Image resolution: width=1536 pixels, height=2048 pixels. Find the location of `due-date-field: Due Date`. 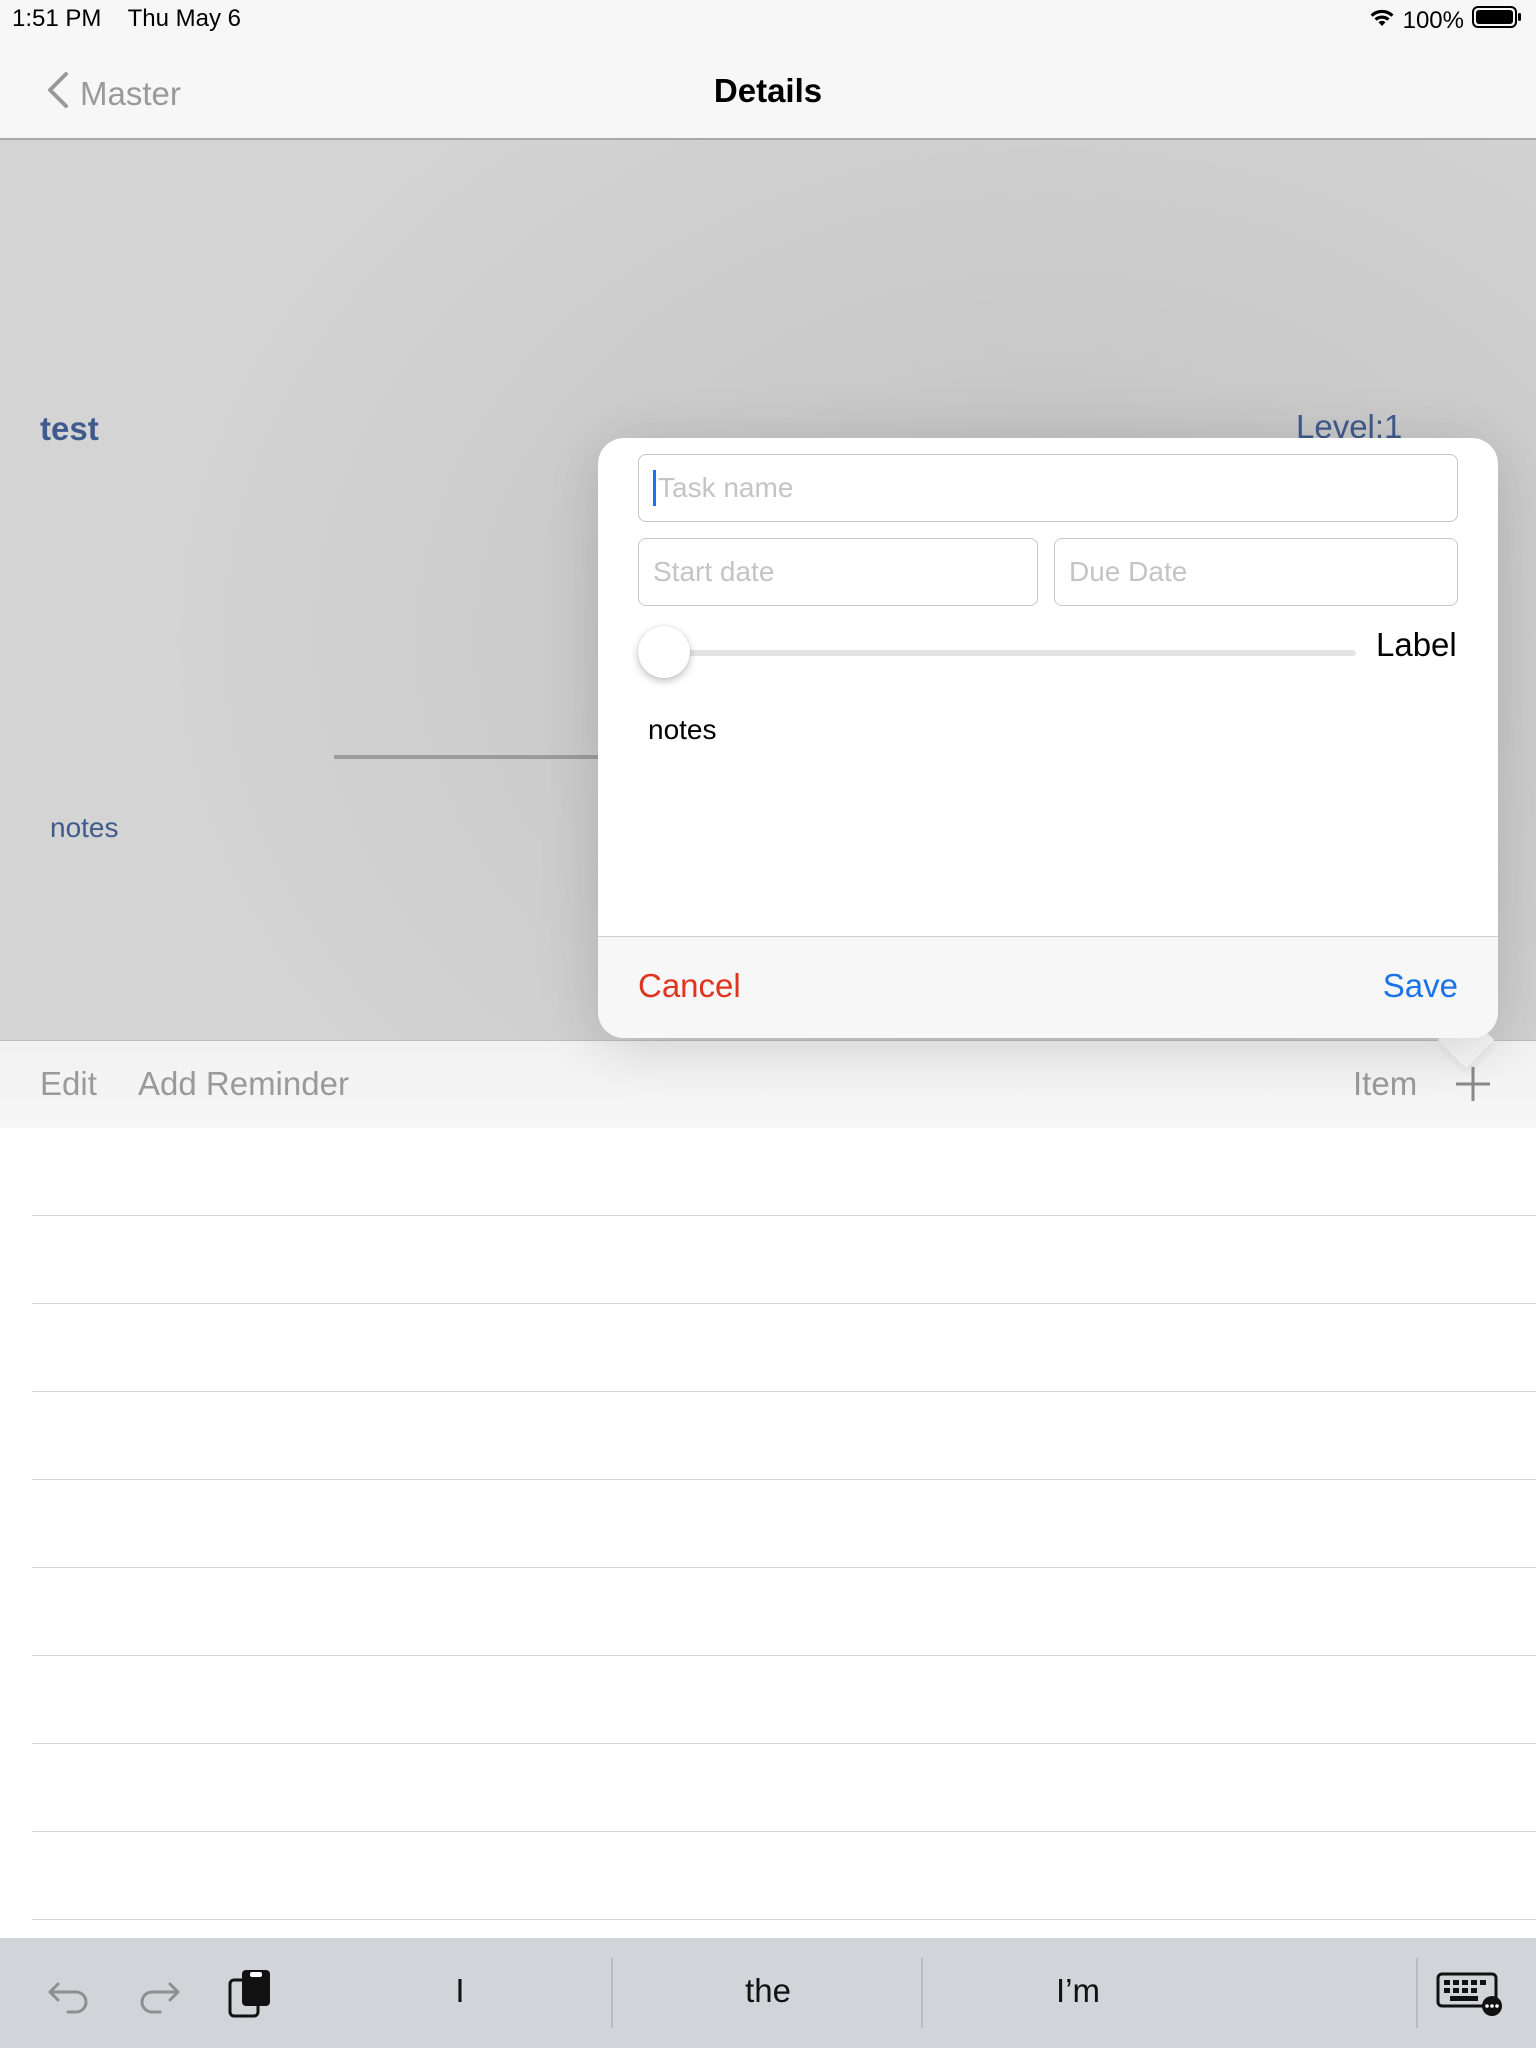

due-date-field: Due Date is located at coordinates (1256, 572).